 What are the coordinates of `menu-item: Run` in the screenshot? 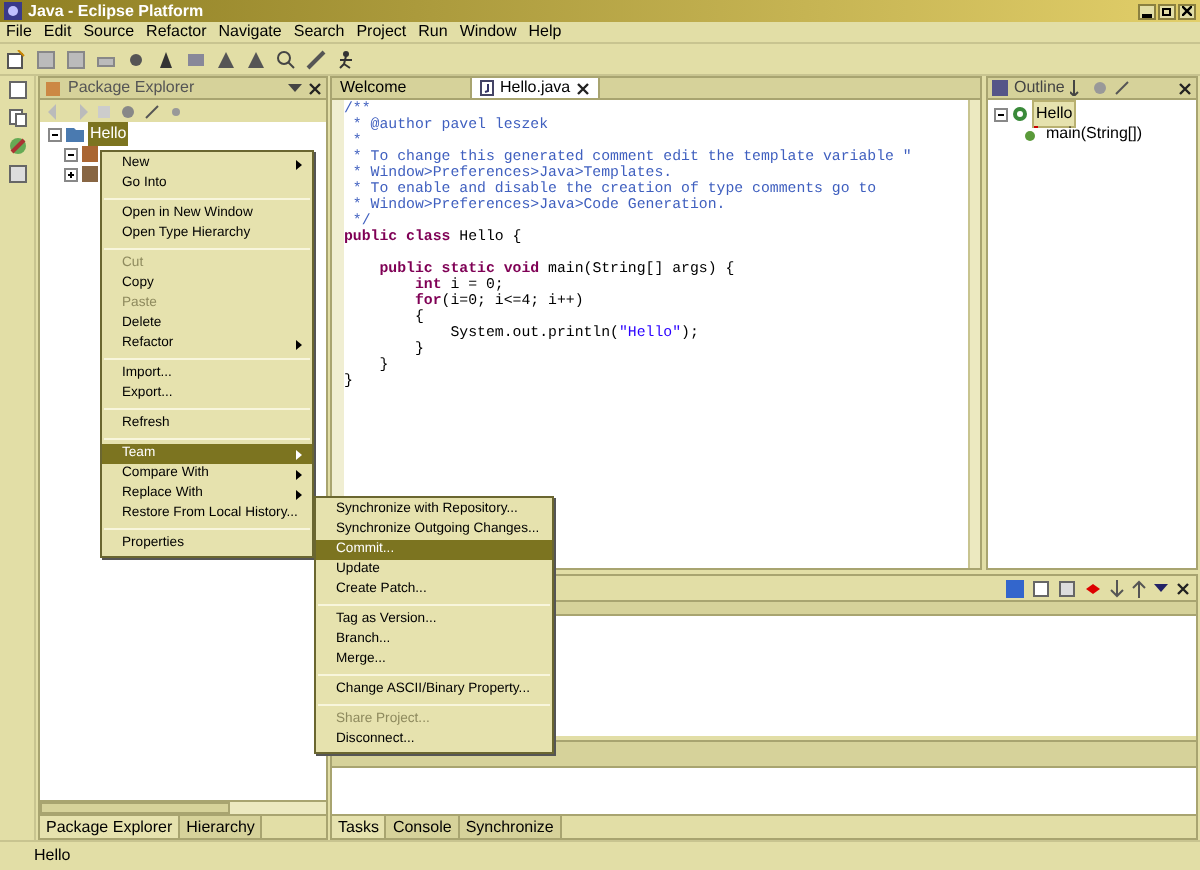 It's located at (433, 32).